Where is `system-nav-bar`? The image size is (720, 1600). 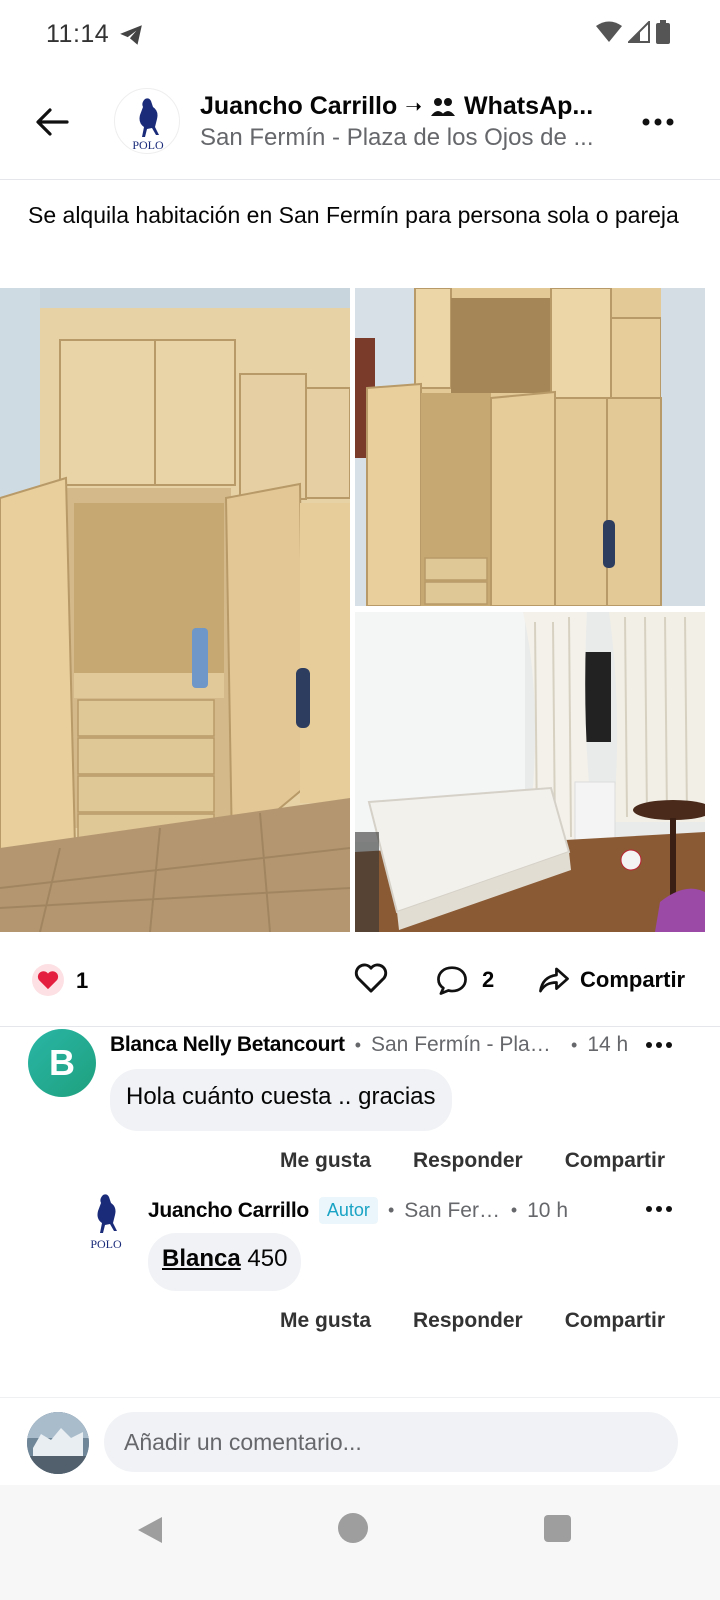 system-nav-bar is located at coordinates (360, 1542).